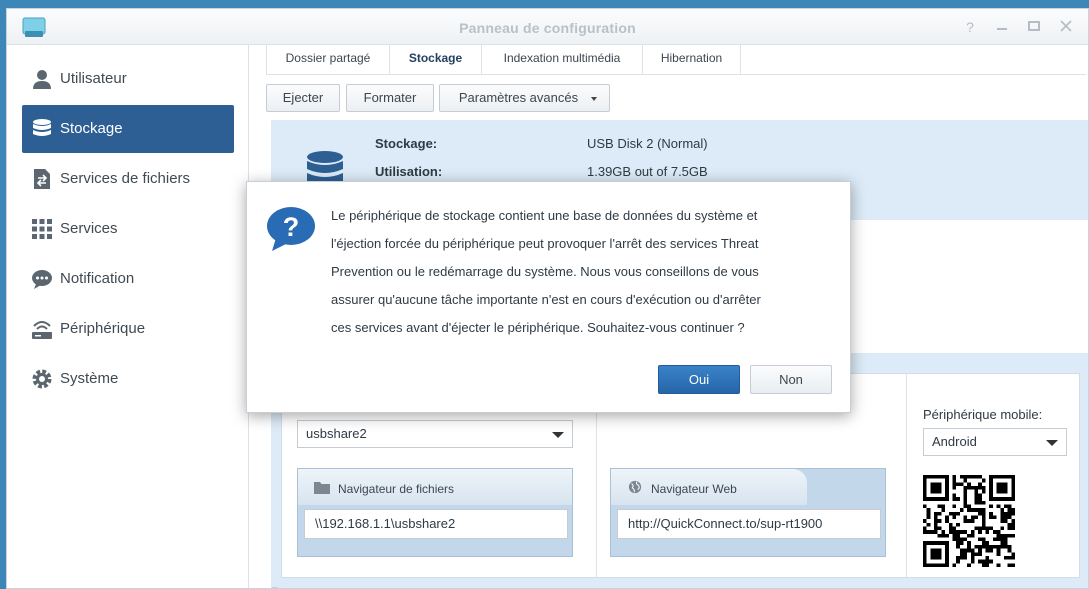 This screenshot has height=589, width=1089. What do you see at coordinates (128, 379) in the screenshot?
I see `sidebar-item-systeme: Système` at bounding box center [128, 379].